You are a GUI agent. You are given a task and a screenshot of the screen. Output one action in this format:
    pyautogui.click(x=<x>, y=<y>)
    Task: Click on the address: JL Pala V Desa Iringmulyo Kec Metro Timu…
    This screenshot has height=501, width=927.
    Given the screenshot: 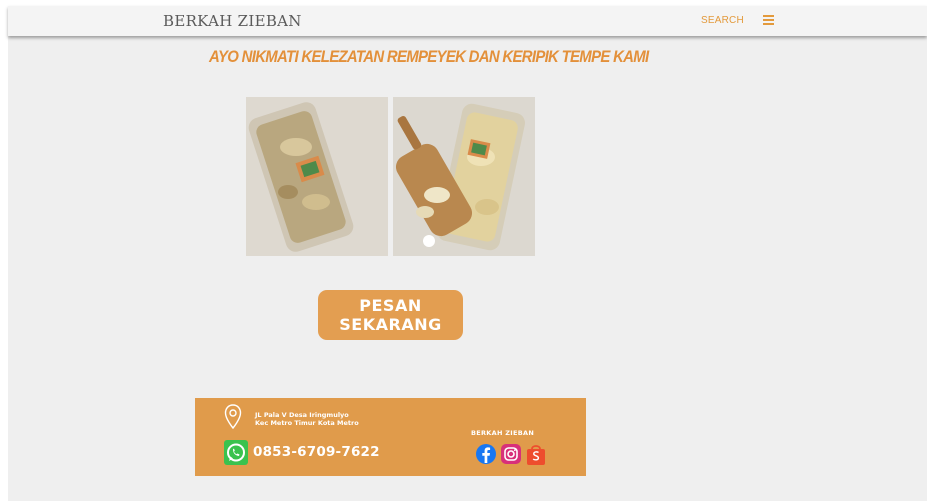 What is the action you would take?
    pyautogui.click(x=307, y=419)
    